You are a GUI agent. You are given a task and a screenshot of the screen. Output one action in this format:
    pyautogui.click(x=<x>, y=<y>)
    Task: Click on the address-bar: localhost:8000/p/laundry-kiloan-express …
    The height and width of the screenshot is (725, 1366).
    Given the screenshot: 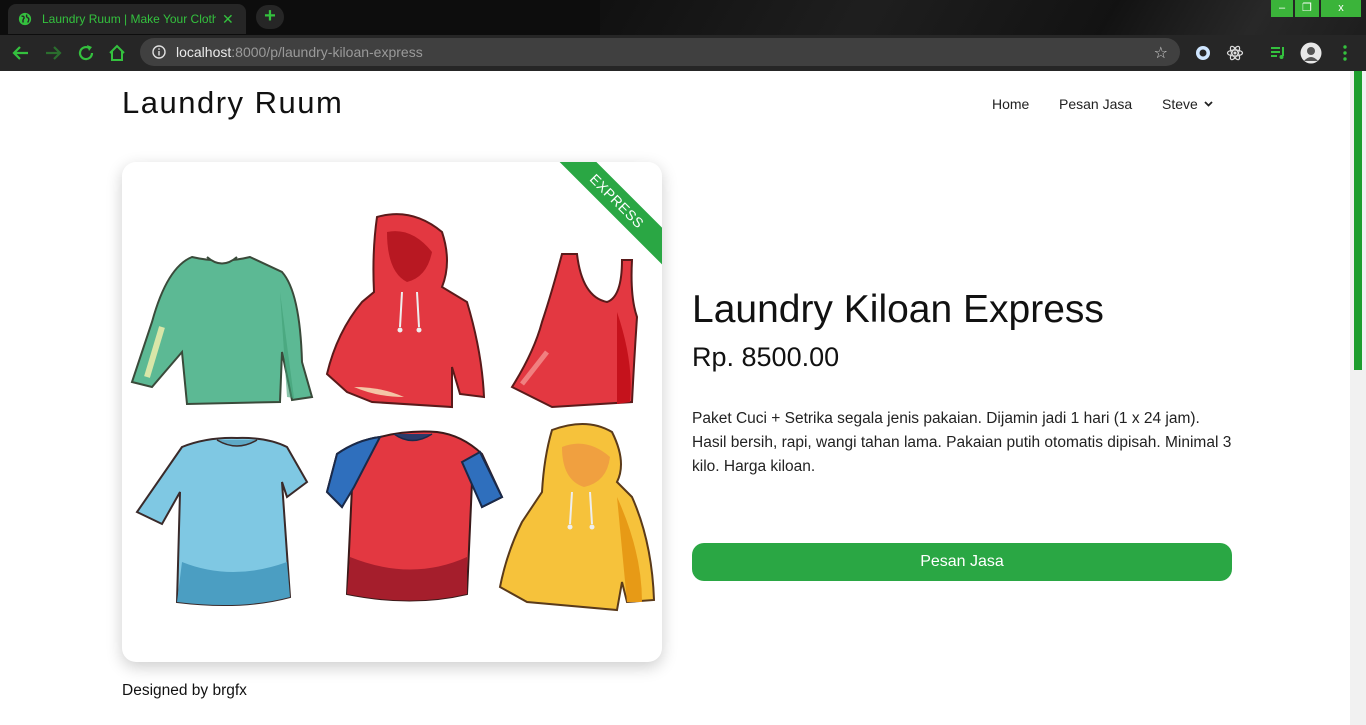 What is the action you would take?
    pyautogui.click(x=660, y=52)
    